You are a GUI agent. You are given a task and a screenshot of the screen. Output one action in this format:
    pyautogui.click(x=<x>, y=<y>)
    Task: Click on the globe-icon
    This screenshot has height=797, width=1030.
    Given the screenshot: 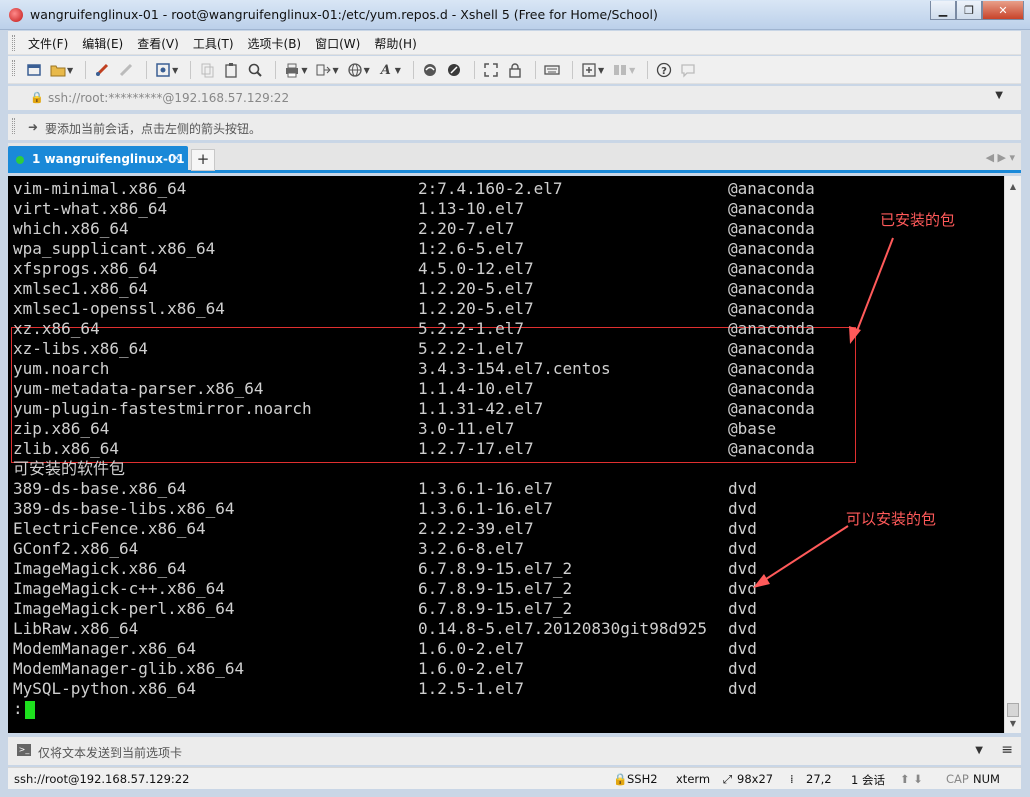 What is the action you would take?
    pyautogui.click(x=355, y=70)
    